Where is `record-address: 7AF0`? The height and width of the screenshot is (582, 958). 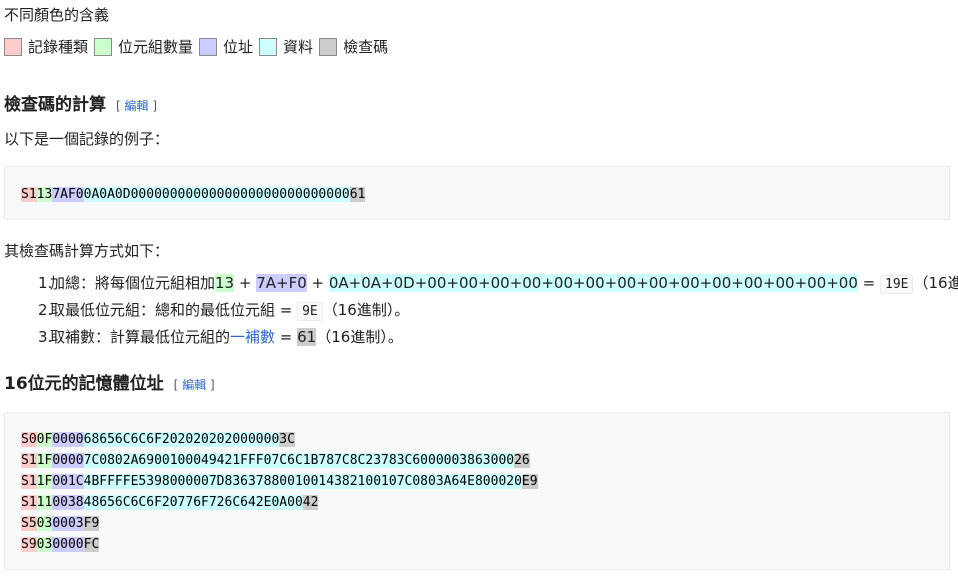 record-address: 7AF0 is located at coordinates (68, 194).